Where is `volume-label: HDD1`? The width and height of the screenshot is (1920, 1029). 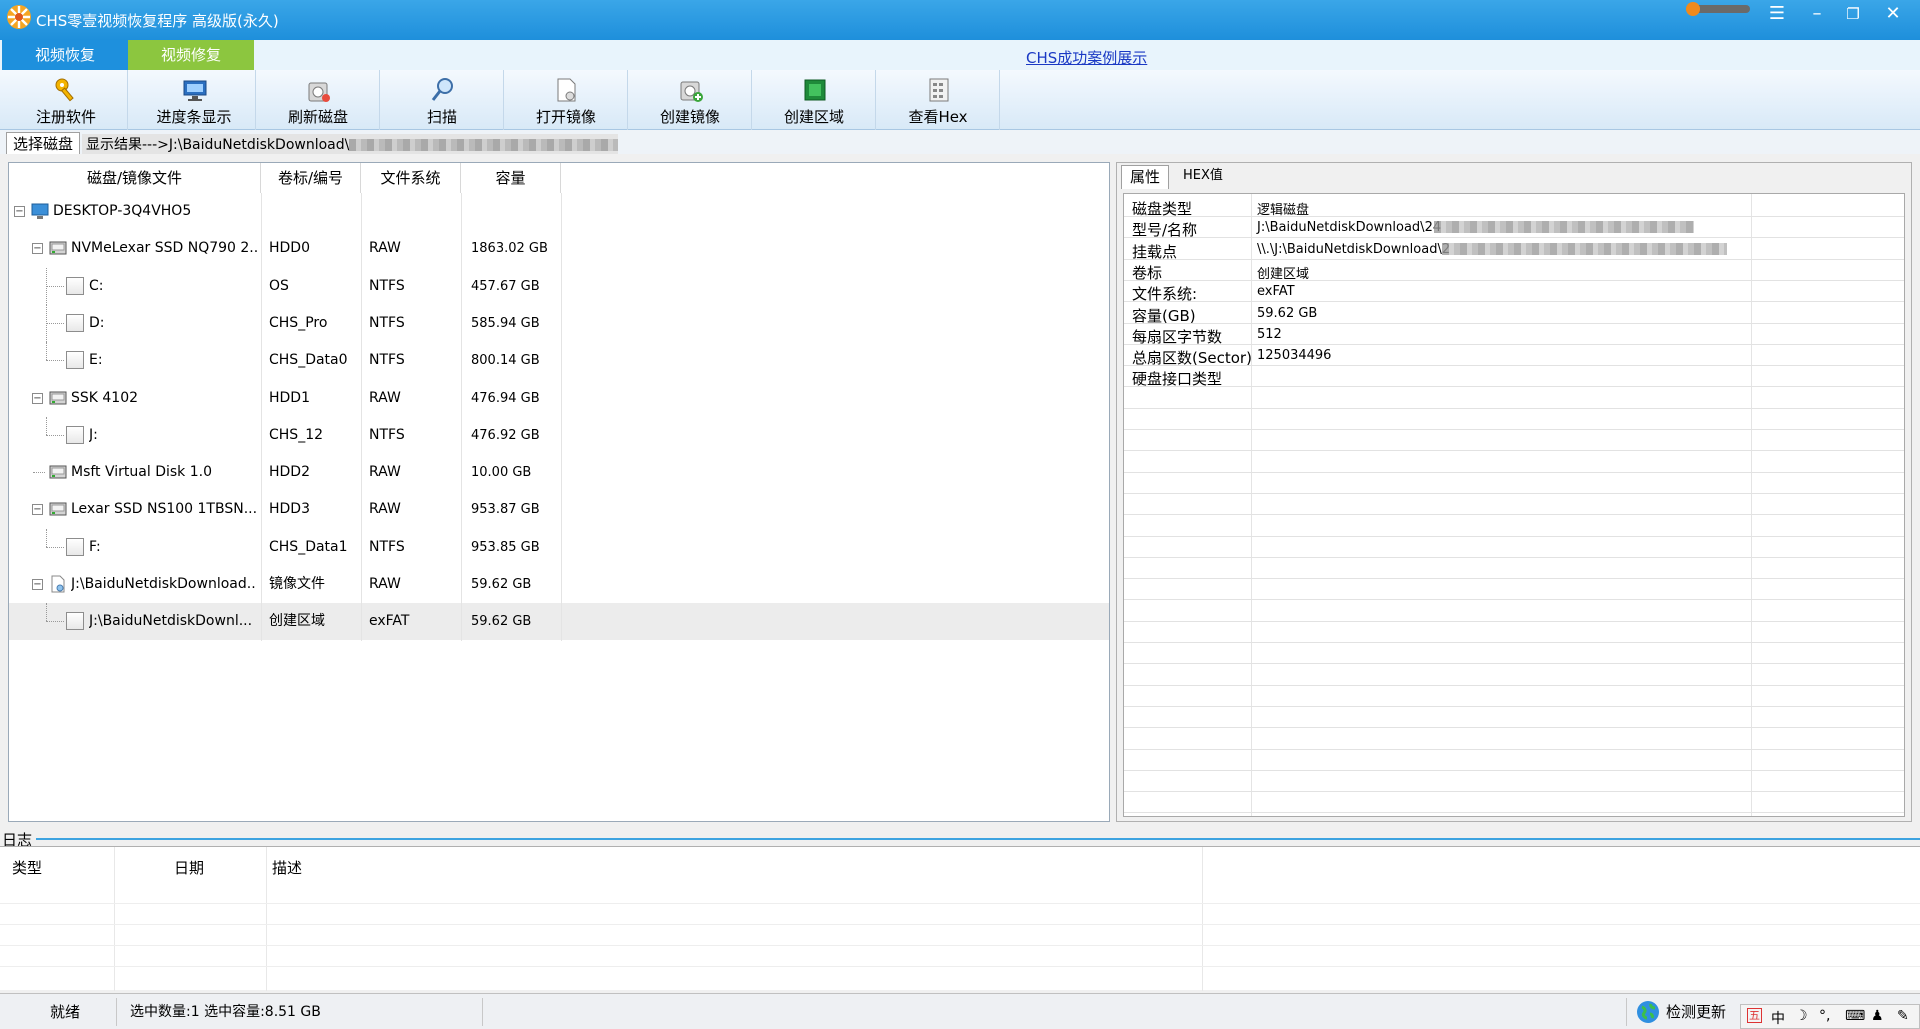
volume-label: HDD1 is located at coordinates (289, 398).